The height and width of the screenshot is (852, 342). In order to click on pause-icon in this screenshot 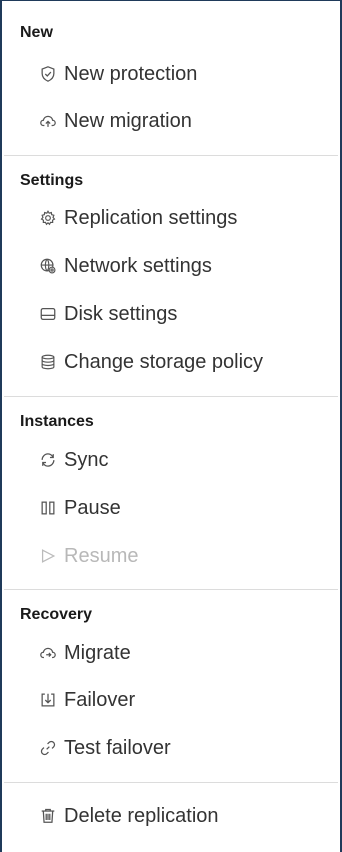, I will do `click(48, 508)`.